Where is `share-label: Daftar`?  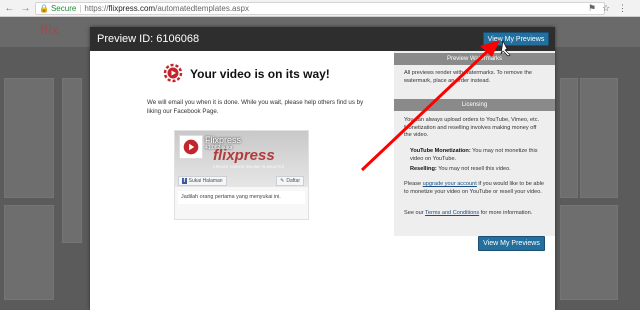 share-label: Daftar is located at coordinates (293, 181).